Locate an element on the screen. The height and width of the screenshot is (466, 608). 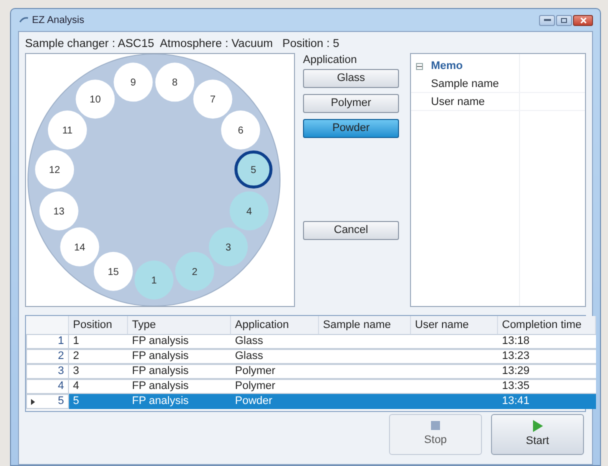
column-header: Sample name is located at coordinates (365, 325).